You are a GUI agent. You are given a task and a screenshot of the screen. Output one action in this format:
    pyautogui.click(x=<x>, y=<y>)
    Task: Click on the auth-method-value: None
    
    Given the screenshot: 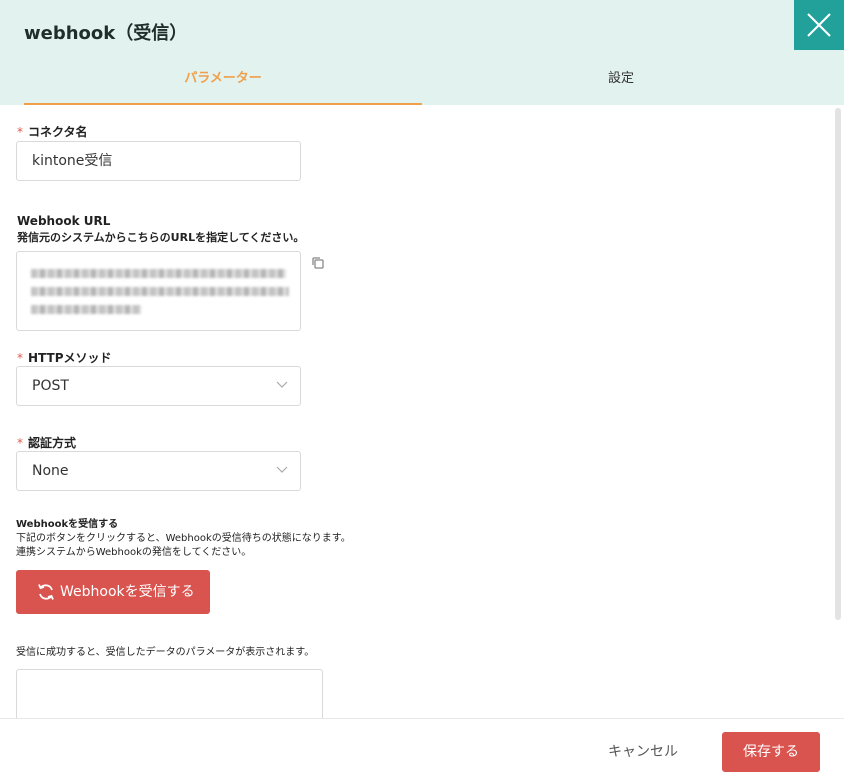 What is the action you would take?
    pyautogui.click(x=50, y=471)
    